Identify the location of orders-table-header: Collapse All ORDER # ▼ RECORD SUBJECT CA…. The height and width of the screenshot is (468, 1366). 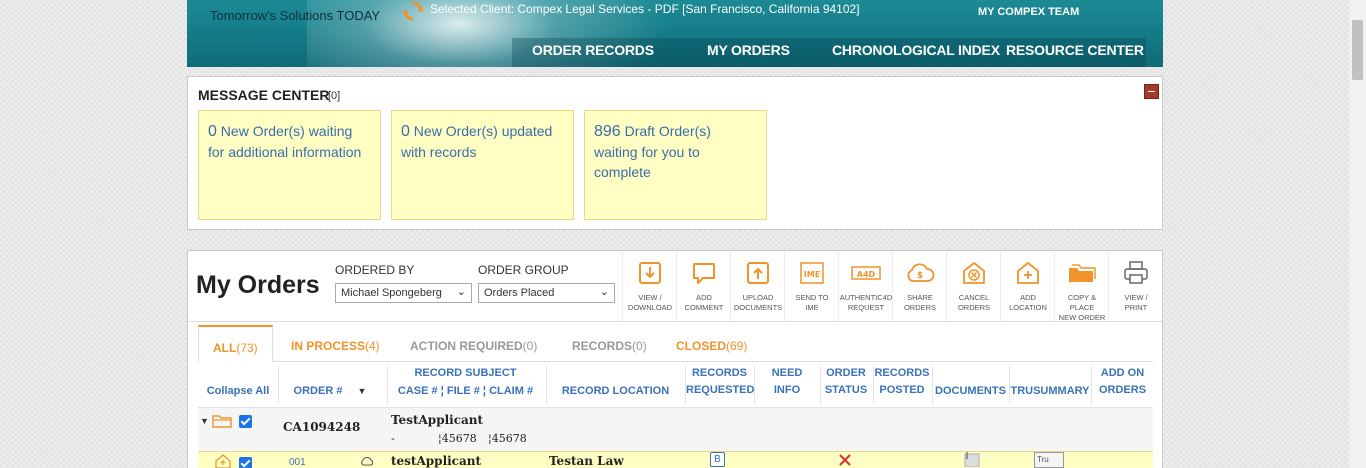
(675, 384).